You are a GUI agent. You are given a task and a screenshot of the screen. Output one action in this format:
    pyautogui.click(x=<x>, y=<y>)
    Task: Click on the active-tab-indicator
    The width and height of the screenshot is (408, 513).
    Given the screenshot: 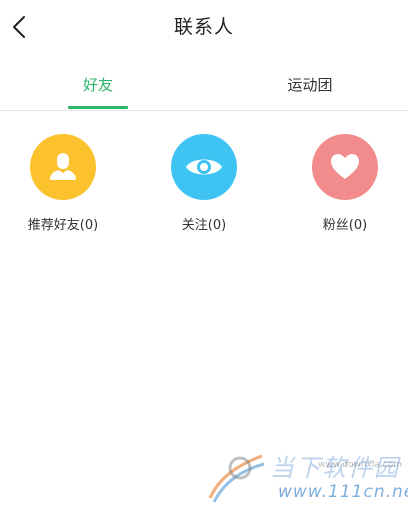 What is the action you would take?
    pyautogui.click(x=98, y=107)
    